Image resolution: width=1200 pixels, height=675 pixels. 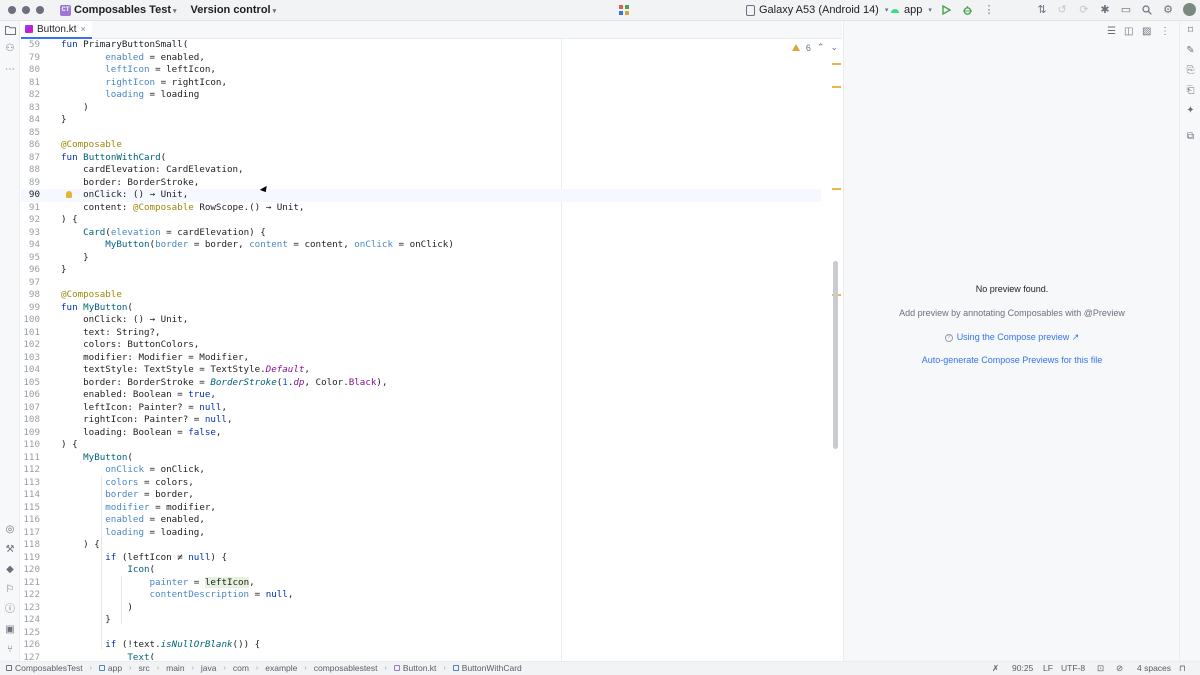 I want to click on code-line: 125, so click(x=421, y=633).